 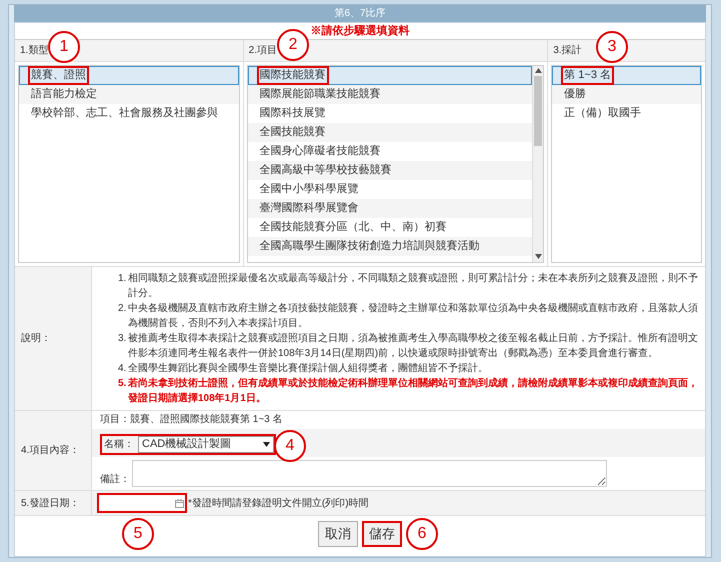 What do you see at coordinates (413, 286) in the screenshot?
I see `note-text: 相同職類之競賽或證照採最優名次或最高等級計分，不同職類之競賽或證照，則可累計計分；未在本表所列之競賽及證照，則不予計分。` at bounding box center [413, 286].